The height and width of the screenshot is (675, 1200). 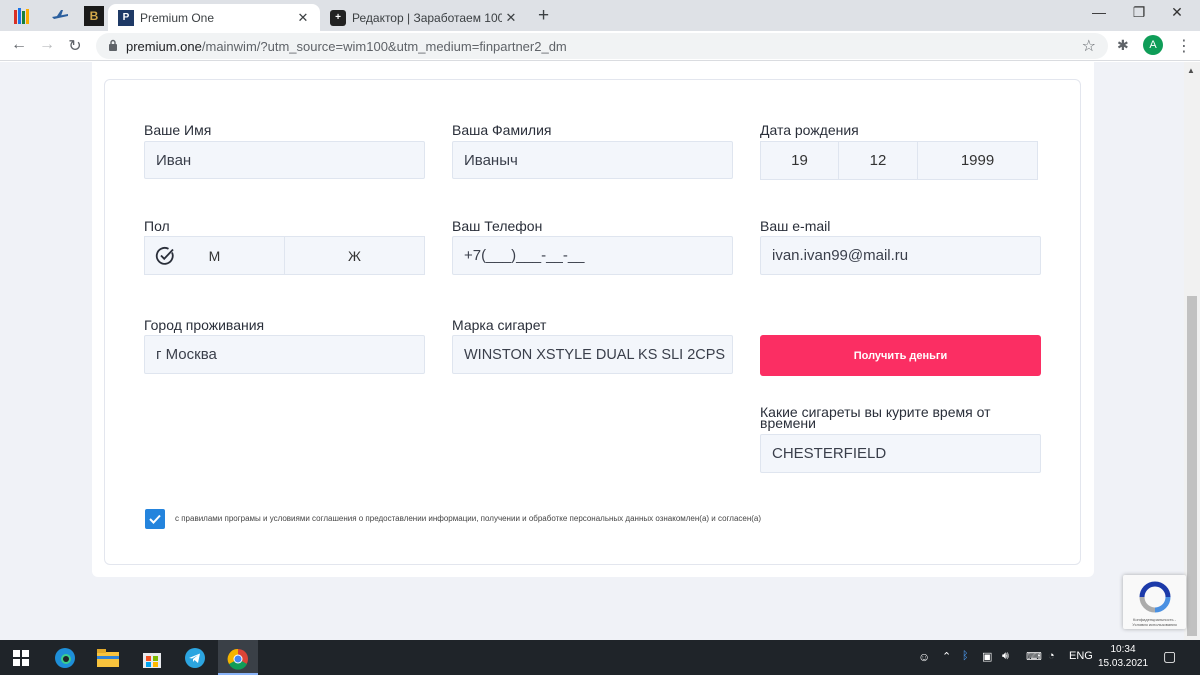 I want to click on birth-date-label: Дата рождения, so click(x=809, y=130).